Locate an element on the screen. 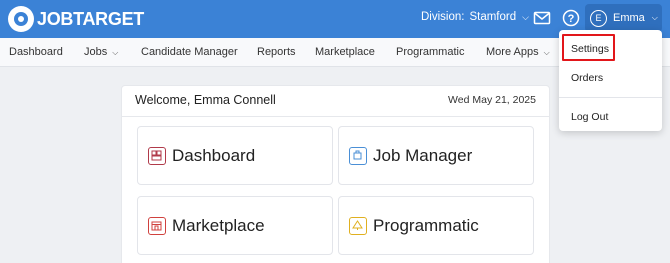  nav-candidate-manager: Candidate Manager is located at coordinates (189, 52).